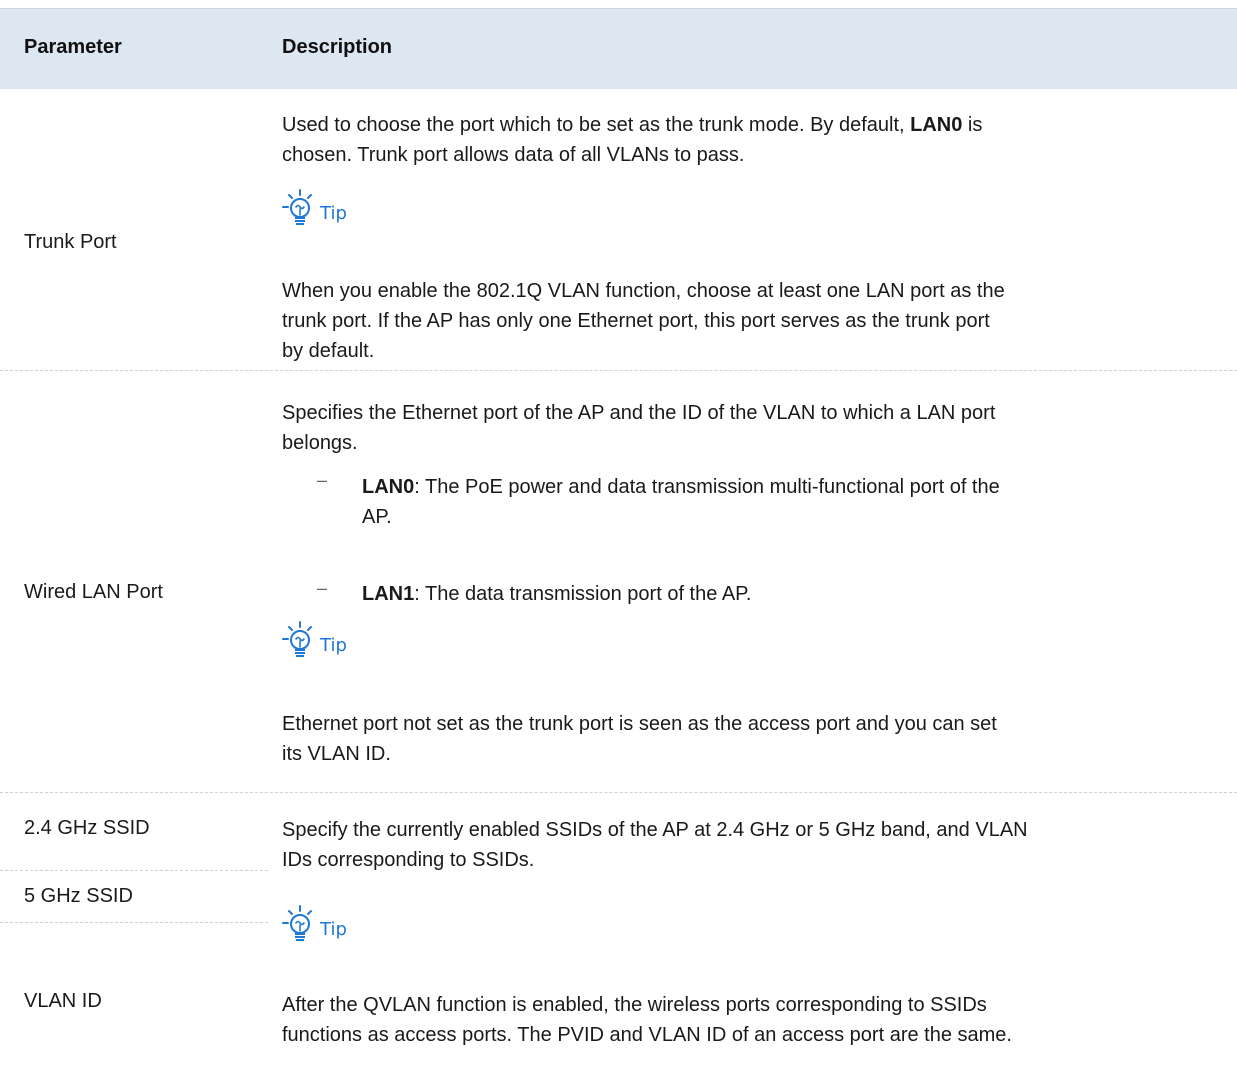 The width and height of the screenshot is (1237, 1071). I want to click on wired-tip: Tip, so click(314, 640).